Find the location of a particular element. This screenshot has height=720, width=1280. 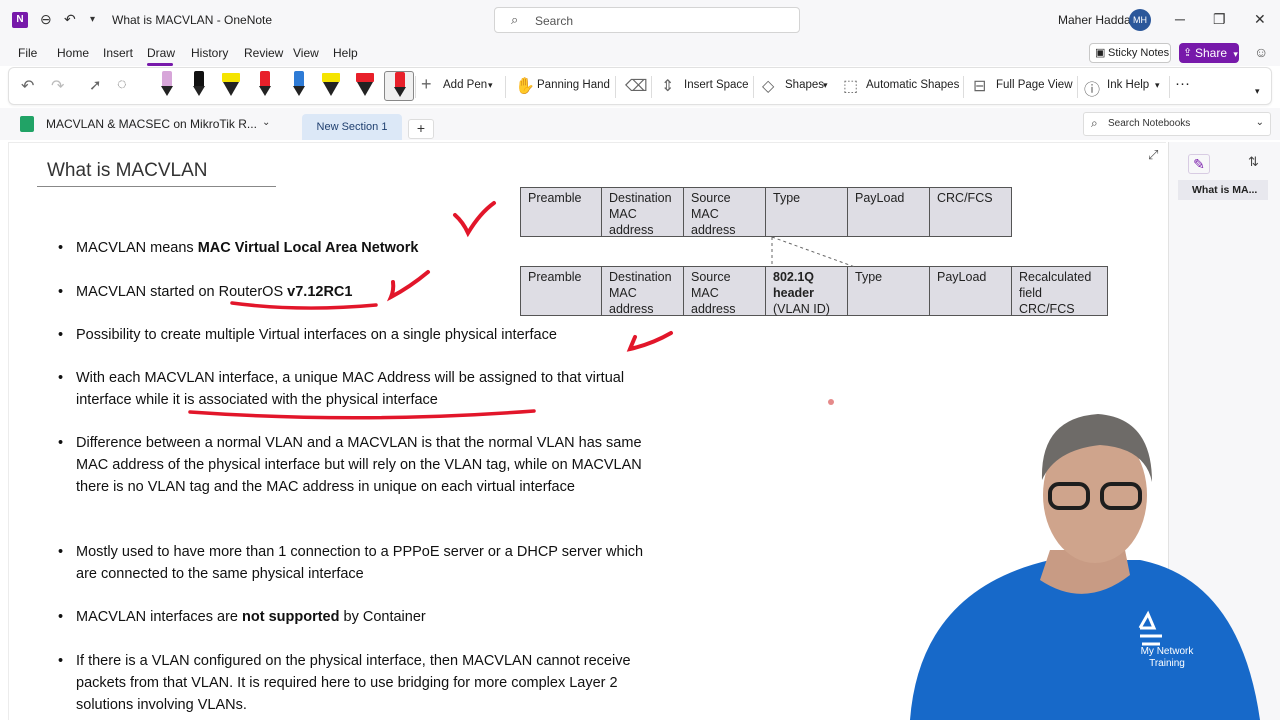

tab-review: Review is located at coordinates (263, 53).